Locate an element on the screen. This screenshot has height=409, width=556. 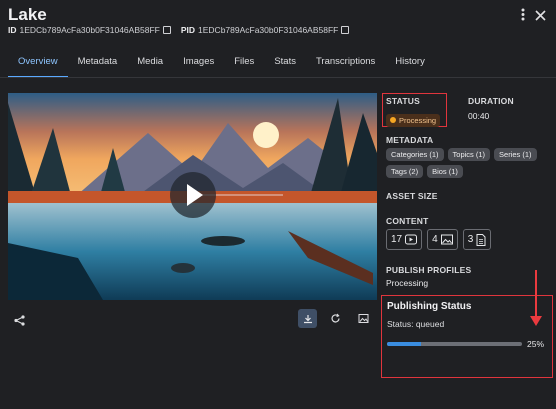
play-icon is located at coordinates (193, 195).